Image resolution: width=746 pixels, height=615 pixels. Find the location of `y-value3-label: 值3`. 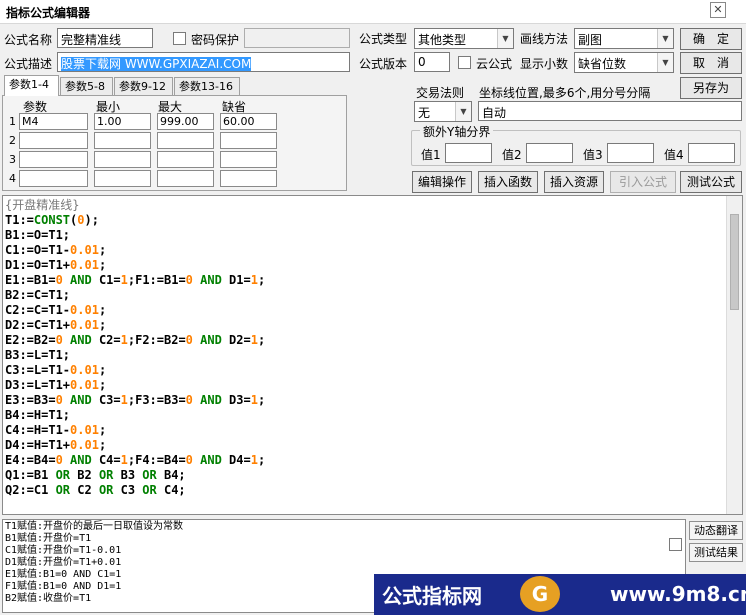

y-value3-label: 值3 is located at coordinates (593, 155).